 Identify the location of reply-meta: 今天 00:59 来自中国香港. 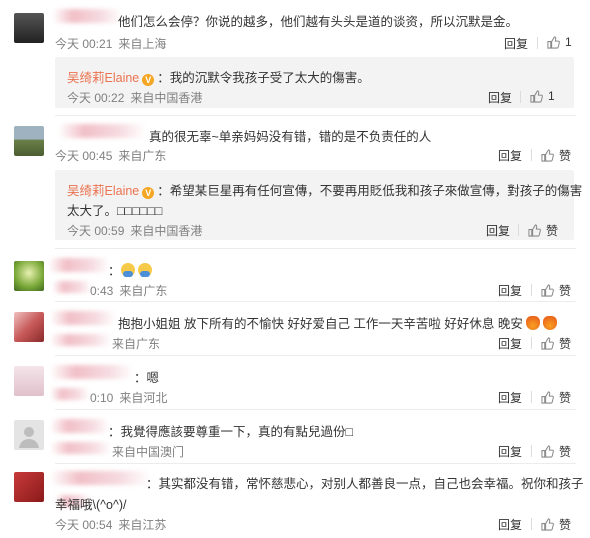
(137, 230).